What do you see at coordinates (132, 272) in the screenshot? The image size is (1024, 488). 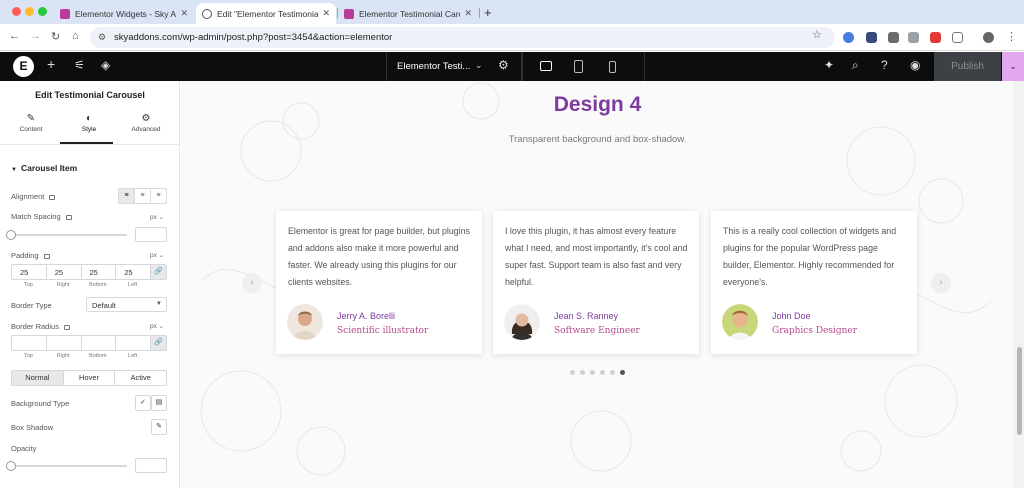 I see `padding-left-input: 25` at bounding box center [132, 272].